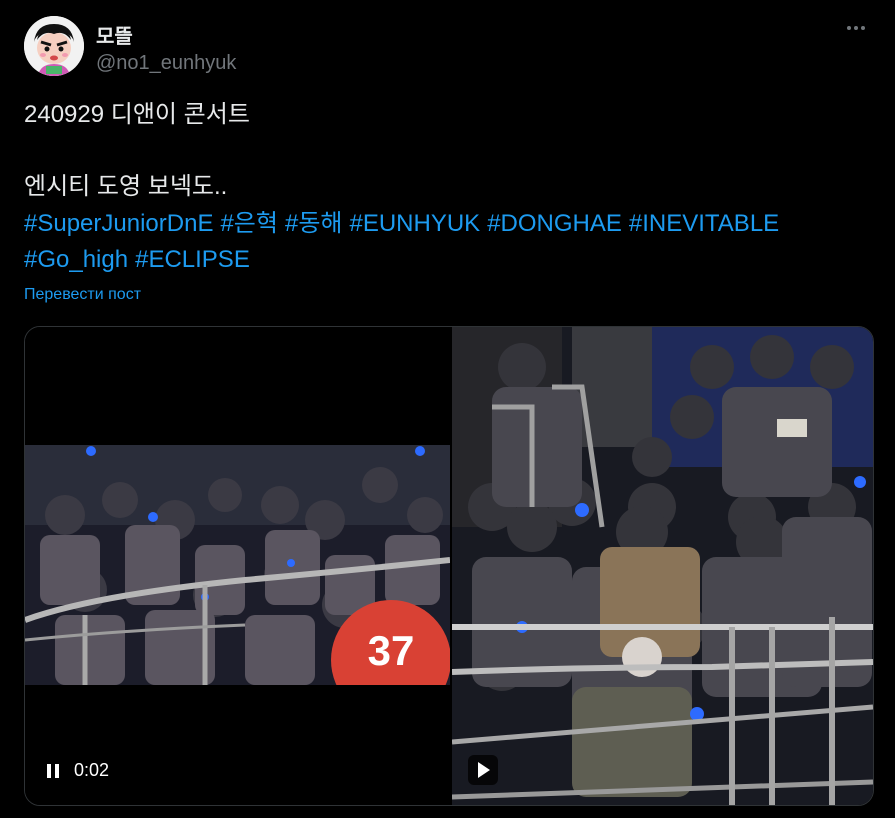 The height and width of the screenshot is (818, 895). I want to click on pause-icon, so click(53, 771).